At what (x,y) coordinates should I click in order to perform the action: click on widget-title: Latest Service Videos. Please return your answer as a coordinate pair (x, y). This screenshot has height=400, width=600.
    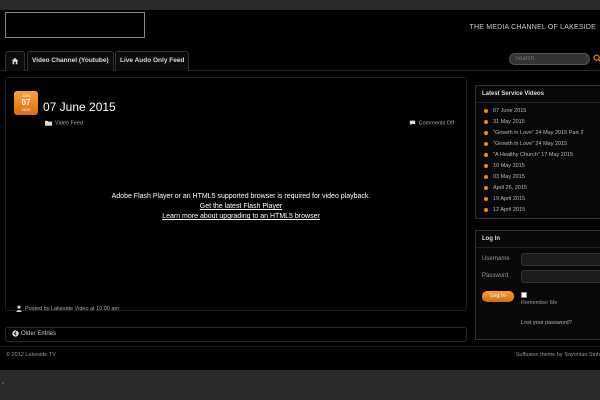
    Looking at the image, I should click on (538, 94).